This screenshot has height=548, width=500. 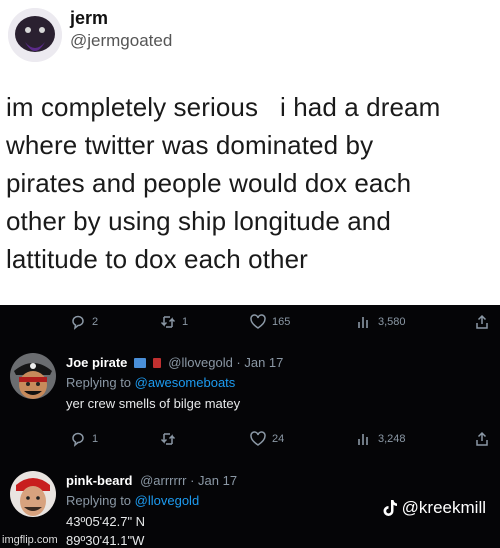 What do you see at coordinates (140, 363) in the screenshot?
I see `badge-icon` at bounding box center [140, 363].